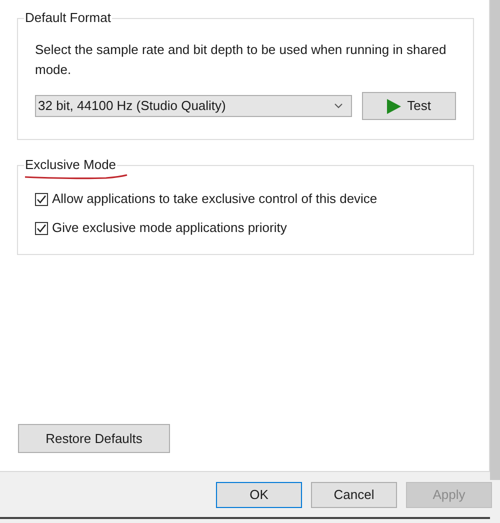 The width and height of the screenshot is (500, 523). Describe the element at coordinates (259, 495) in the screenshot. I see `dialog-button: OK` at that location.